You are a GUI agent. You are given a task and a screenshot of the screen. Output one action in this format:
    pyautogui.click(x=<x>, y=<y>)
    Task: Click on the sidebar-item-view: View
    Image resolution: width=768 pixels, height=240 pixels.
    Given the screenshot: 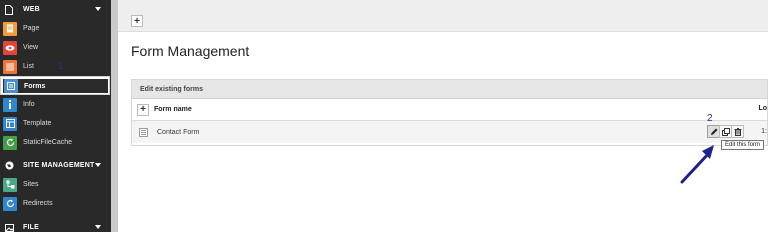 What is the action you would take?
    pyautogui.click(x=55, y=47)
    